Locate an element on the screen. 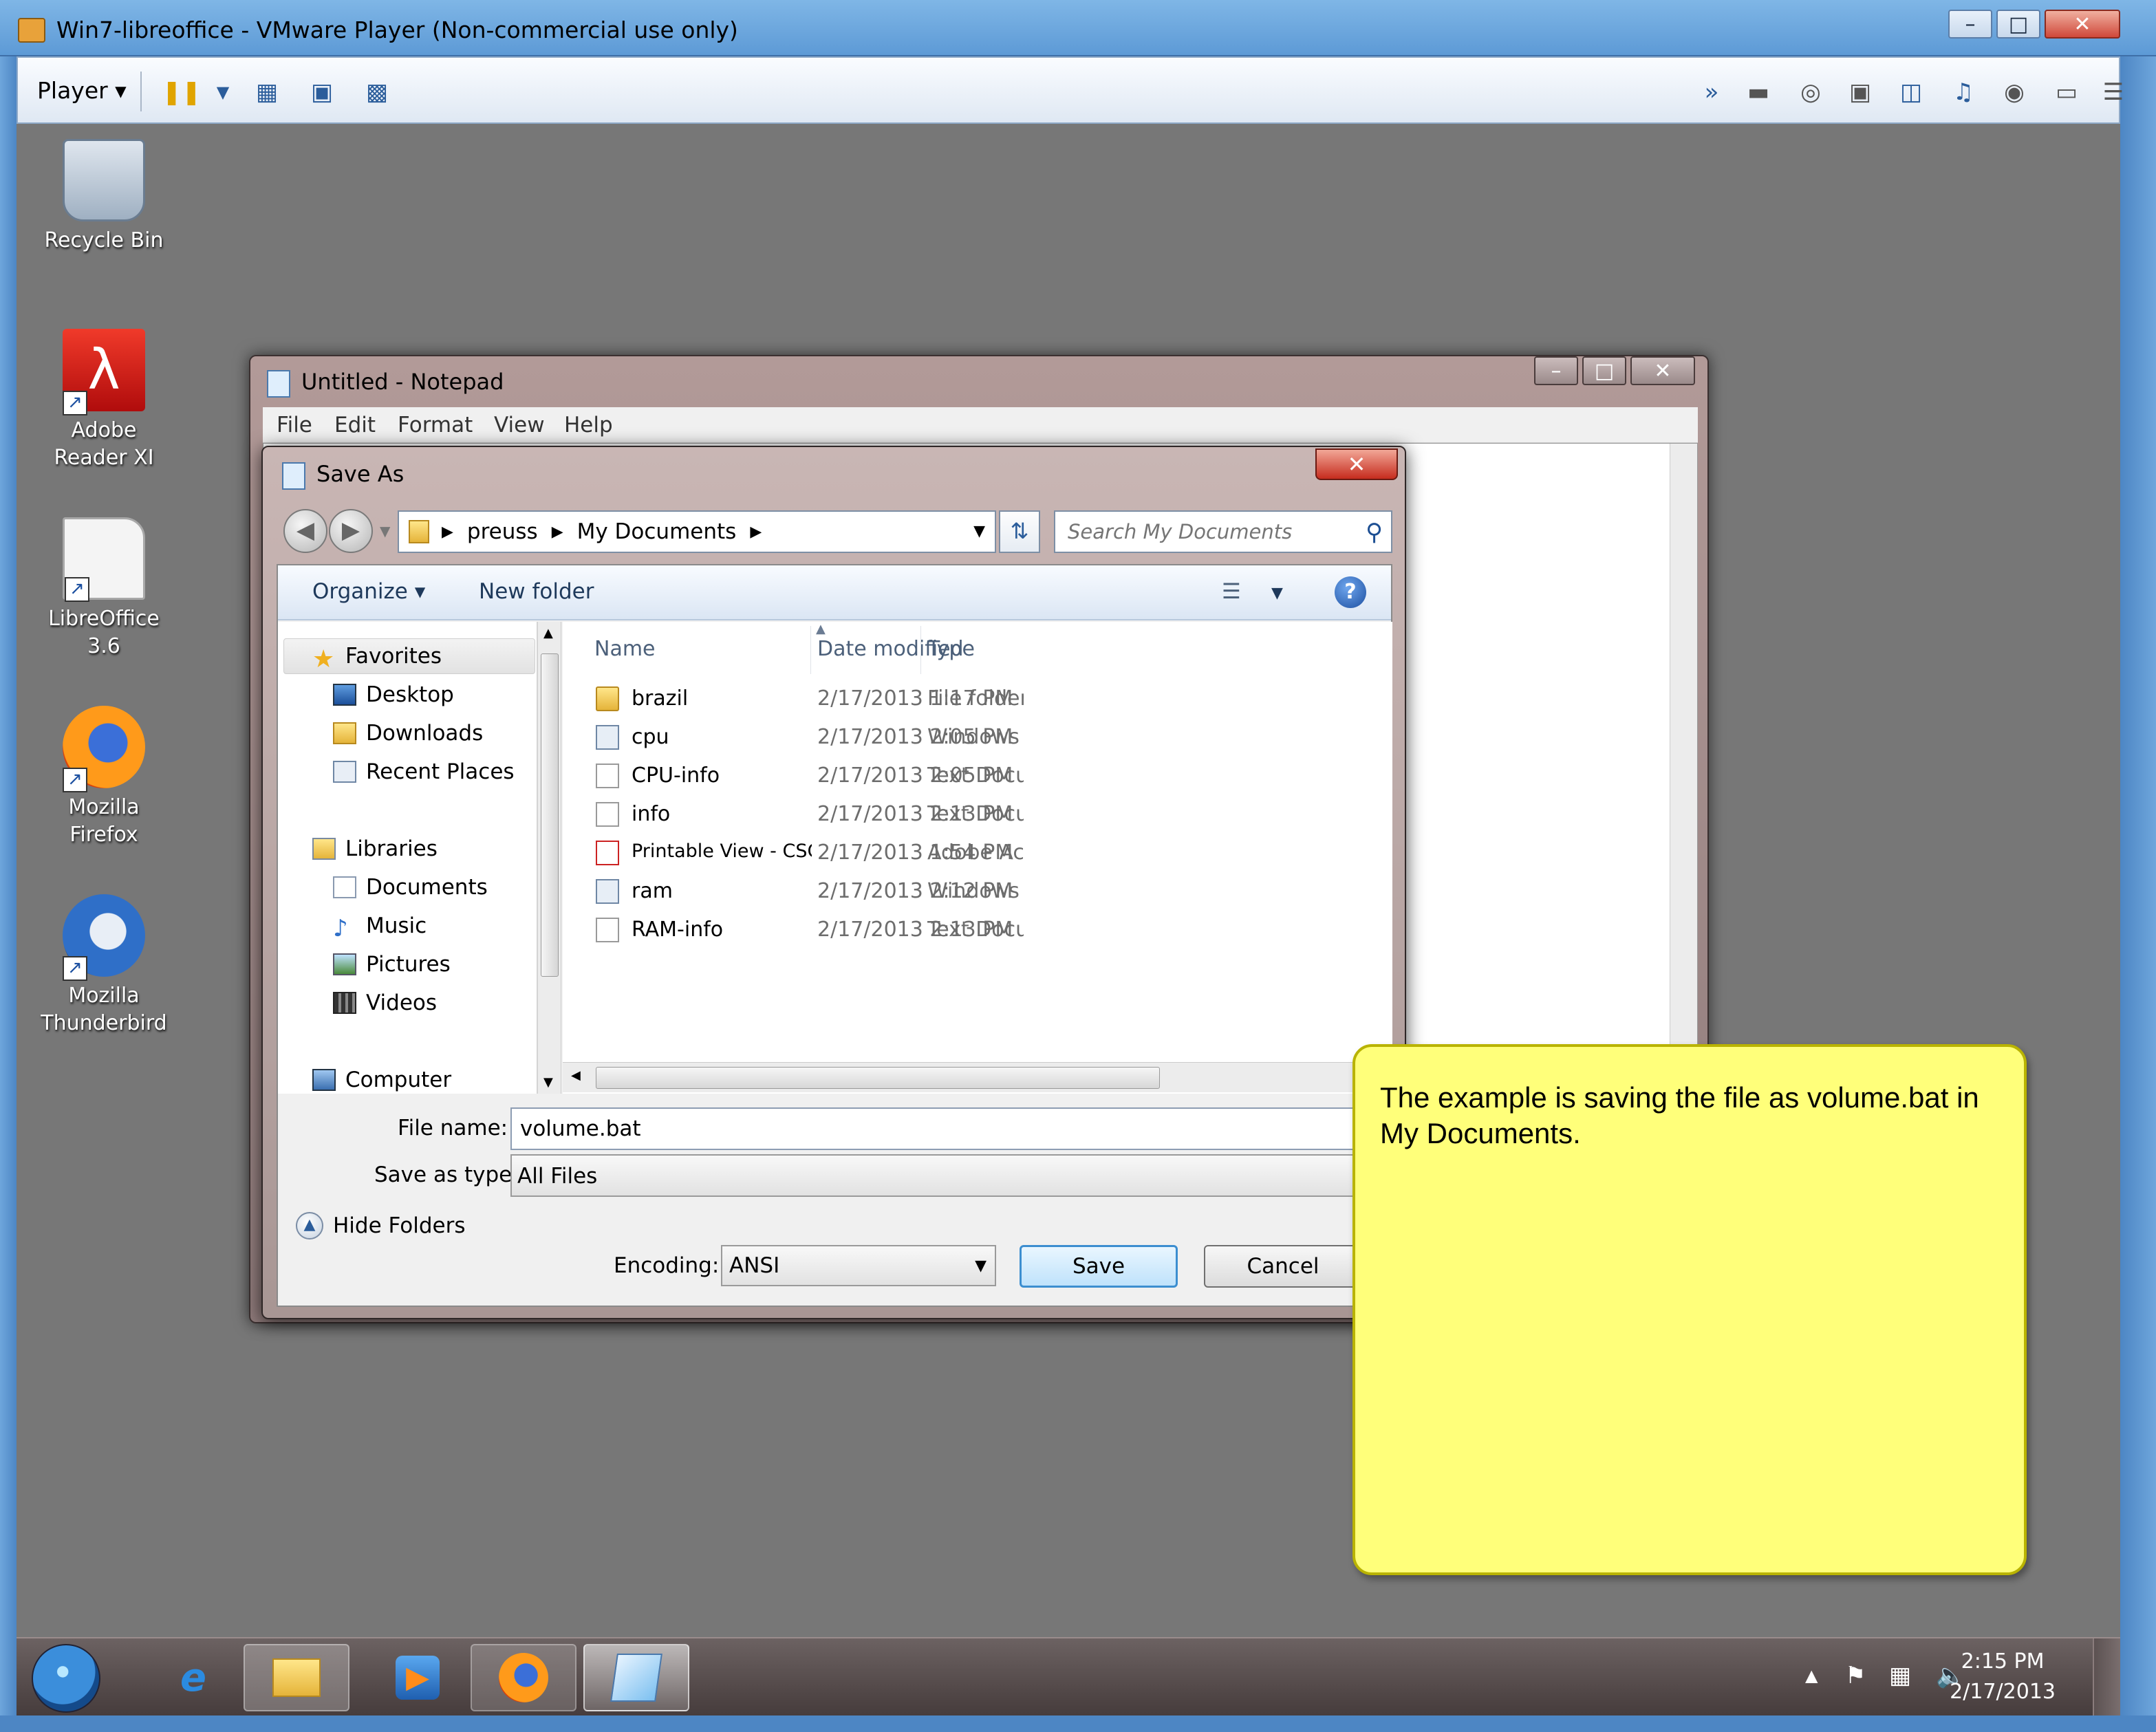  firefox-taskbar-icon is located at coordinates (523, 1677).